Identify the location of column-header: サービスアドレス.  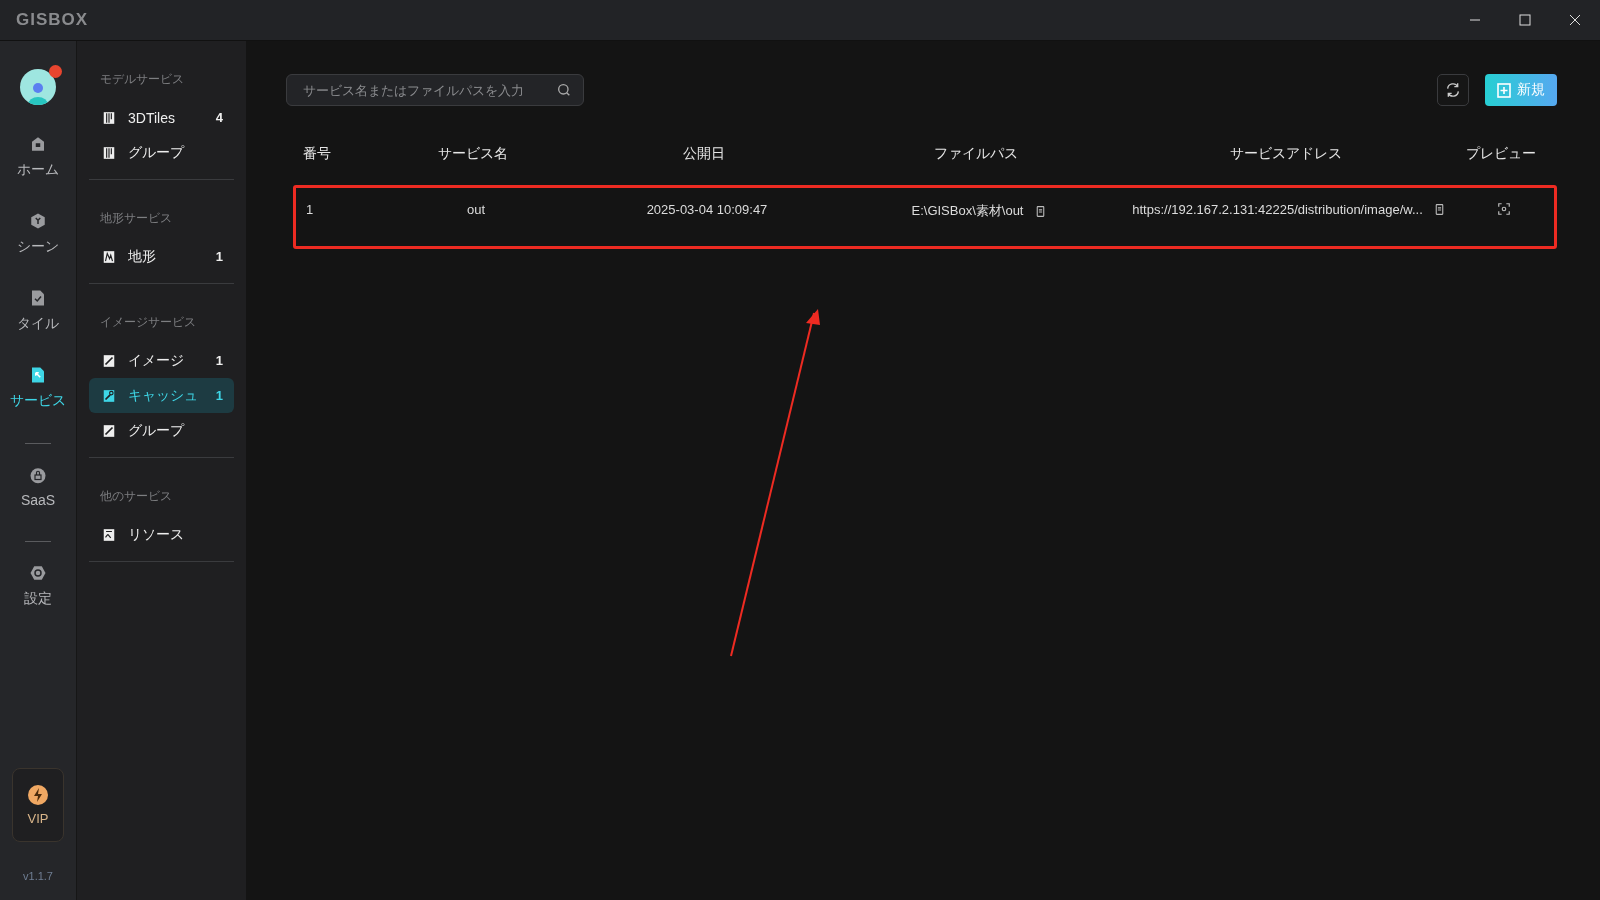
(1286, 154).